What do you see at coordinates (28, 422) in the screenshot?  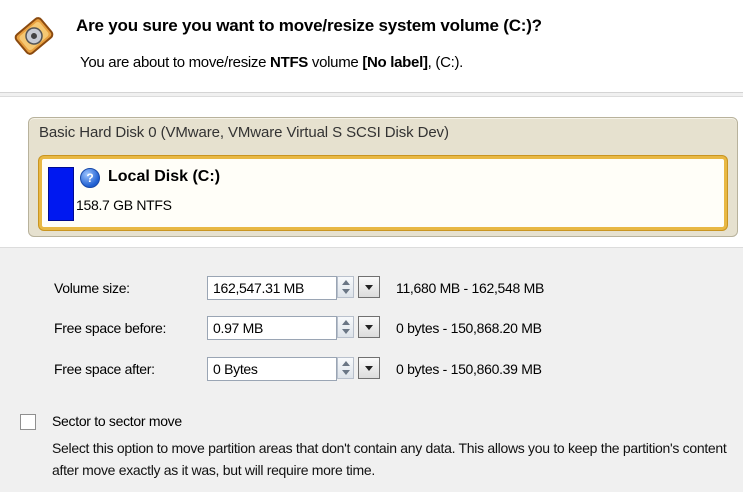 I see `sector-move-checkbox` at bounding box center [28, 422].